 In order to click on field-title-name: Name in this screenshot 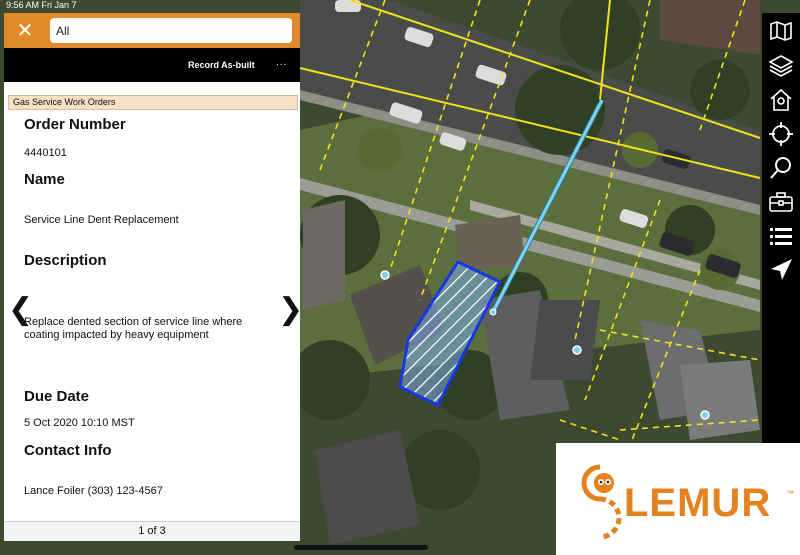, I will do `click(44, 179)`.